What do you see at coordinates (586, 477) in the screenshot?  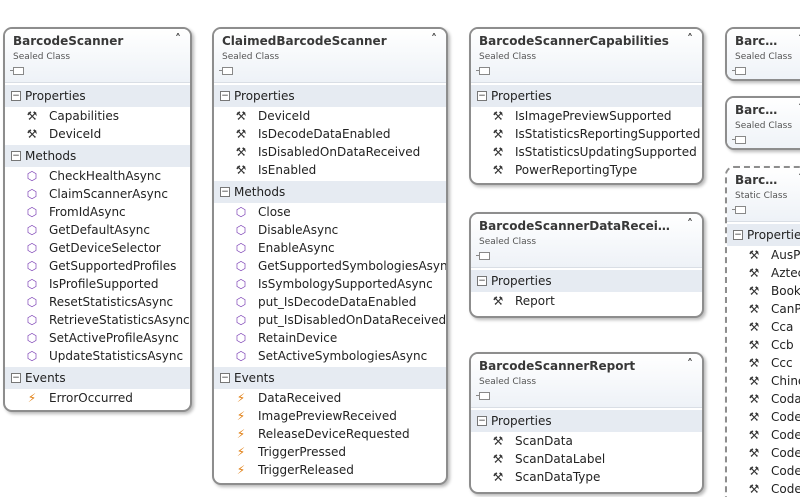 I see `member-property: ⚒ ScanDataType` at bounding box center [586, 477].